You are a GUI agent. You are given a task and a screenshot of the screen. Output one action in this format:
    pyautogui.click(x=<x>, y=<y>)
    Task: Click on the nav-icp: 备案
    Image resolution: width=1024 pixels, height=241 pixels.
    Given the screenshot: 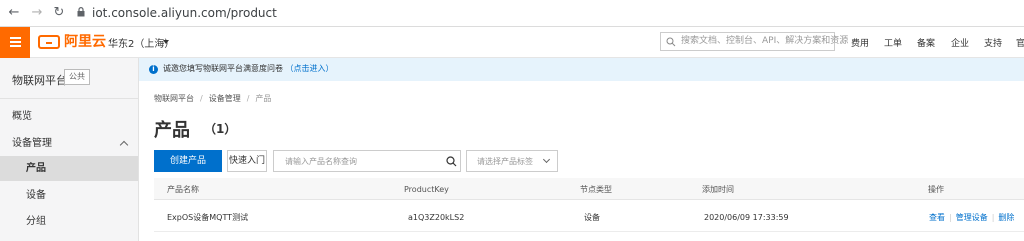 What is the action you would take?
    pyautogui.click(x=926, y=42)
    